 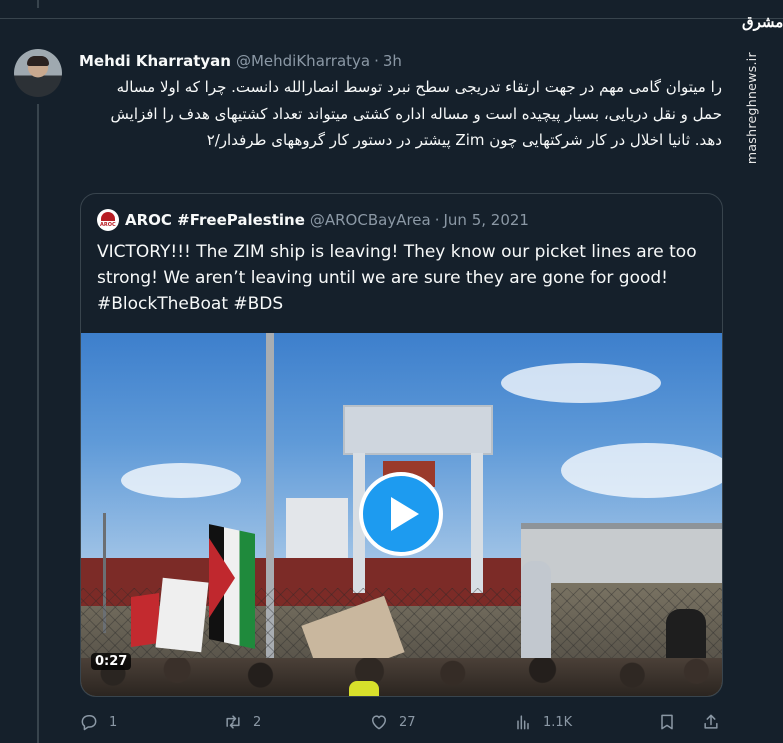 I want to click on author-handle: @MehdiKharratya, so click(x=303, y=61).